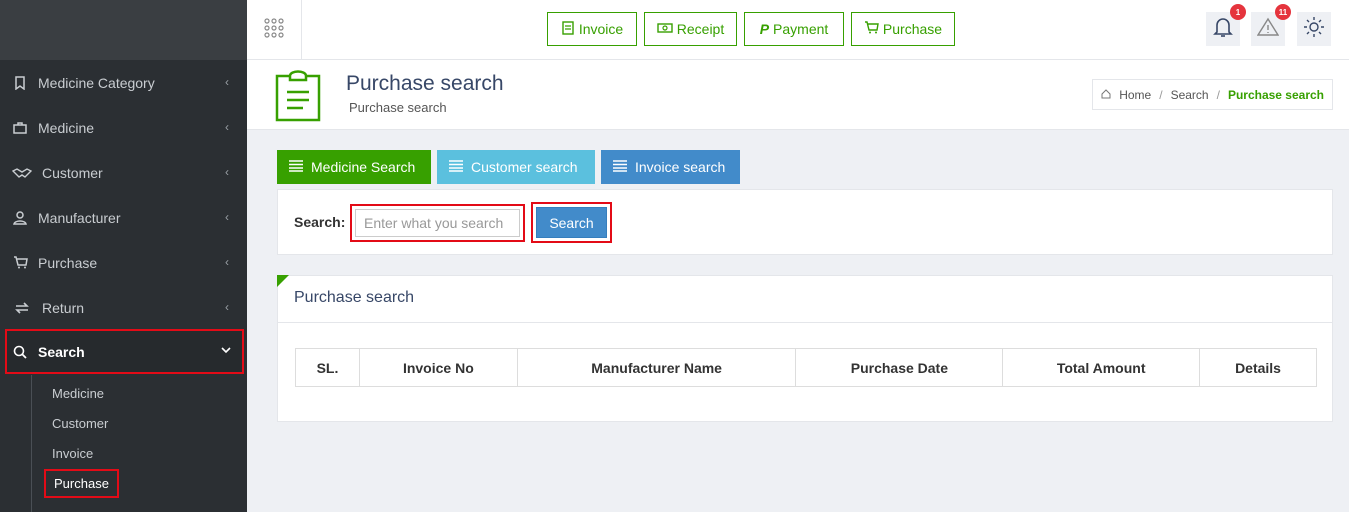 Image resolution: width=1349 pixels, height=512 pixels. I want to click on notifications-button: 1, so click(1226, 25).